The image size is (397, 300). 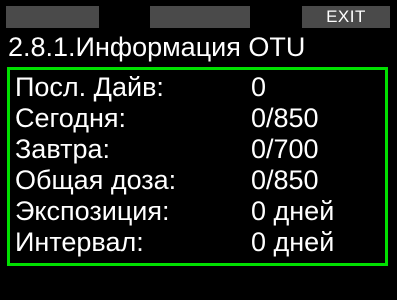 What do you see at coordinates (293, 242) in the screenshot?
I see `interval-value: 0 дней` at bounding box center [293, 242].